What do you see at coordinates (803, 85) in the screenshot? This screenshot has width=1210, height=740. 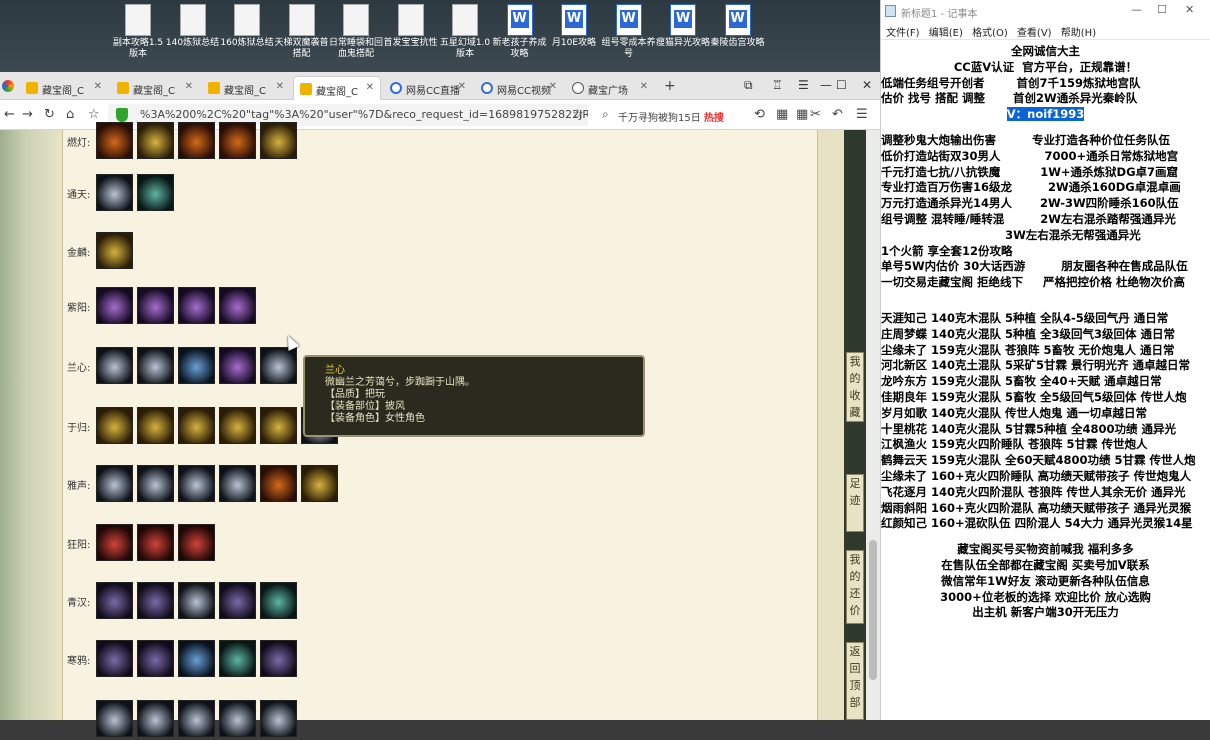 I see `menu-icon: ☰` at bounding box center [803, 85].